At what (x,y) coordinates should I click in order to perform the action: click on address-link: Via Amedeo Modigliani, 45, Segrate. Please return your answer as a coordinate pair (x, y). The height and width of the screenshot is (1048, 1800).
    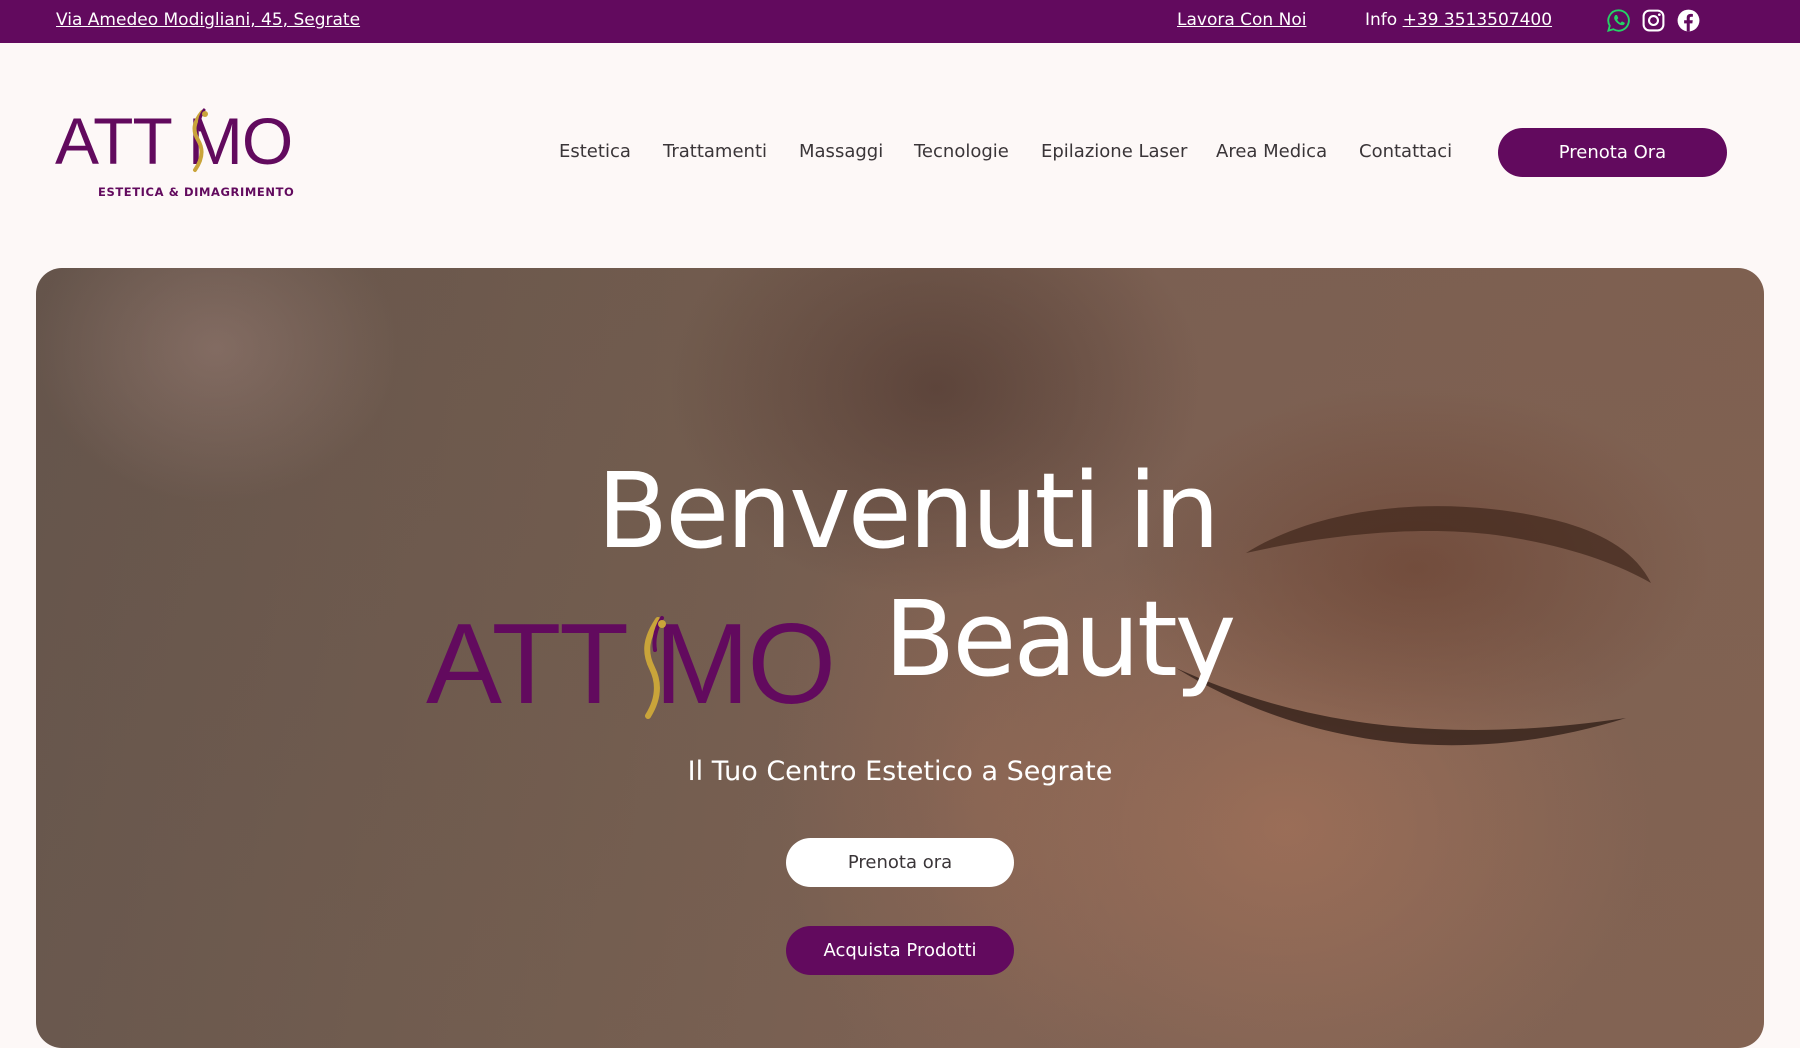
    Looking at the image, I should click on (208, 20).